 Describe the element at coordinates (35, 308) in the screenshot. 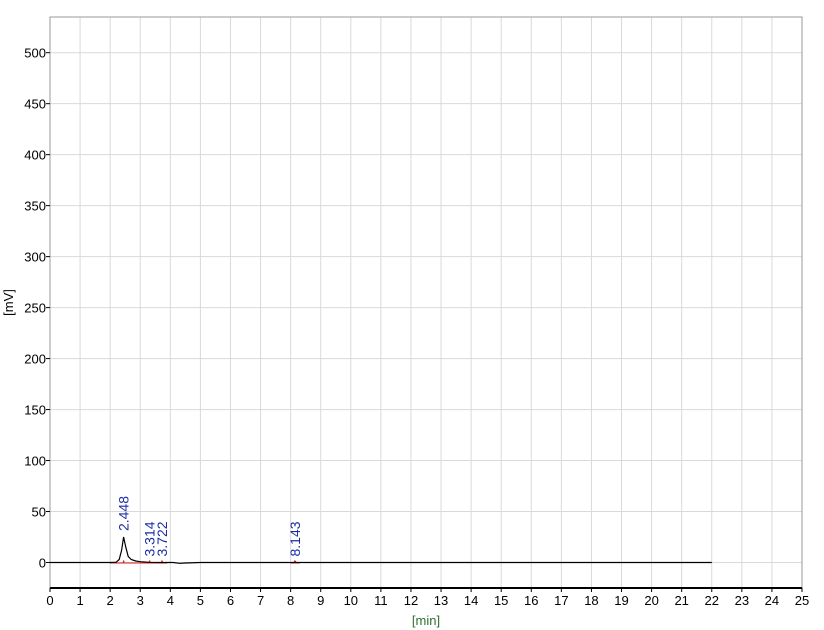

I see `y-tick-label-5: 250` at that location.